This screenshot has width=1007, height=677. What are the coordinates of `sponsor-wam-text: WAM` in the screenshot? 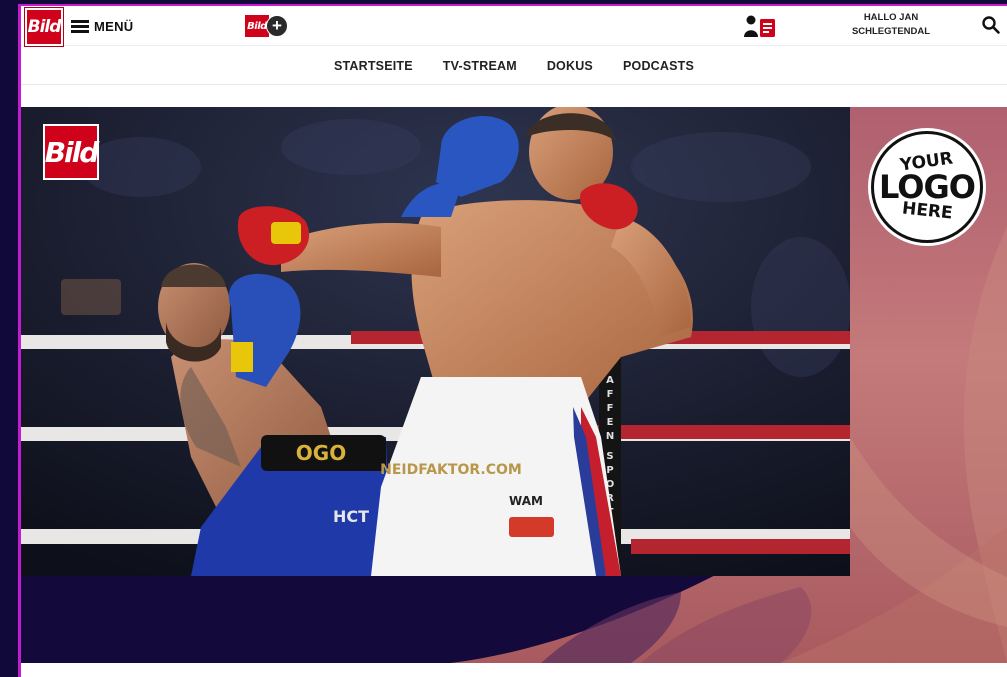 It's located at (526, 501).